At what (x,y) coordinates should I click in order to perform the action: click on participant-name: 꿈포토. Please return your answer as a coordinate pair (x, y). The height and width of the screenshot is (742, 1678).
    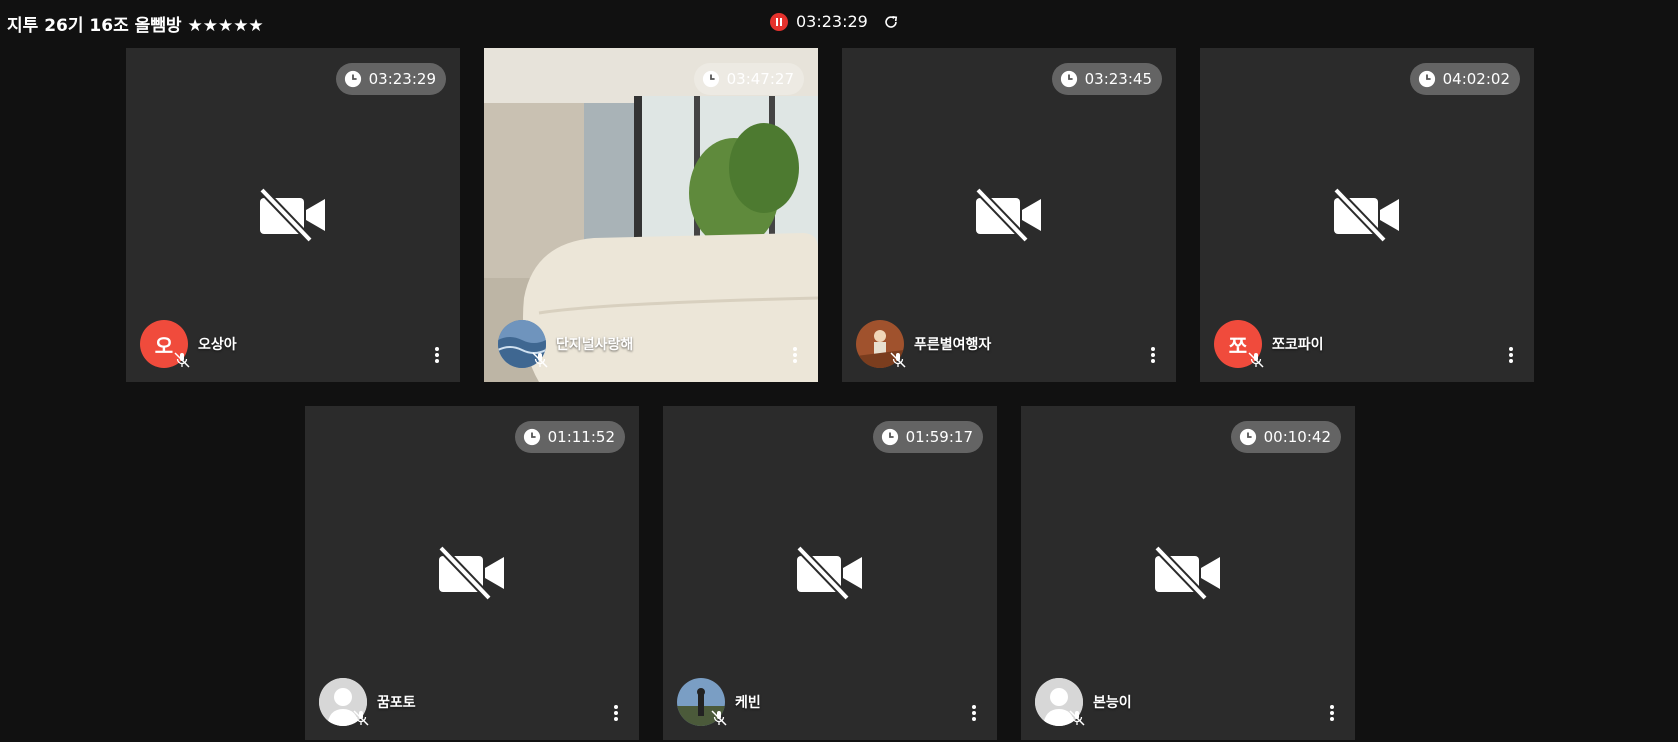
    Looking at the image, I should click on (396, 703).